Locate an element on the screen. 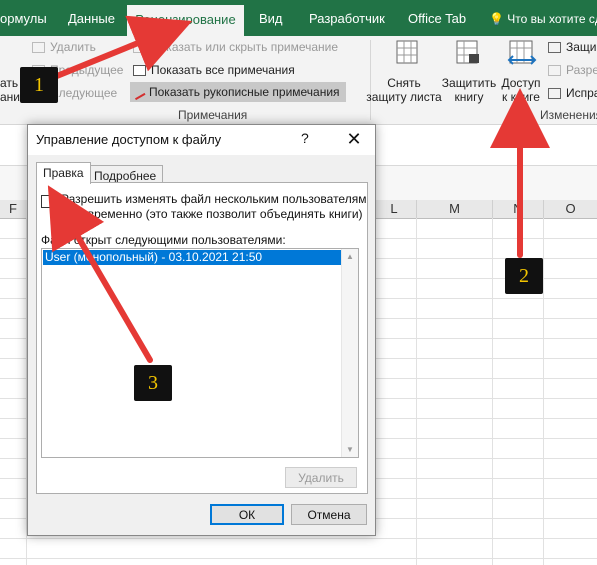 The width and height of the screenshot is (597, 565). allow-edit-ranges-button: Разре is located at coordinates (572, 70).